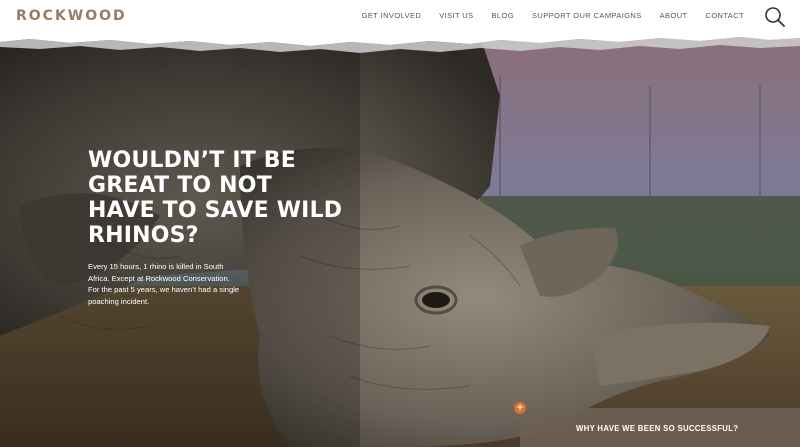 This screenshot has width=800, height=447. What do you see at coordinates (456, 15) in the screenshot?
I see `nav-visit-us: VISIT US` at bounding box center [456, 15].